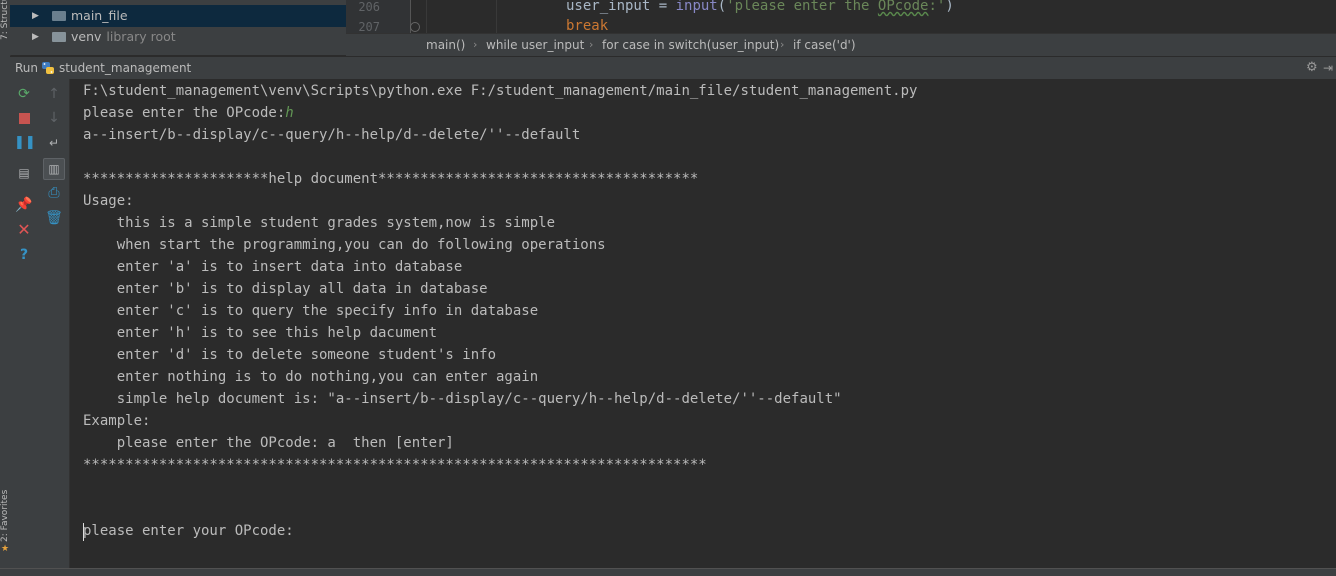  What do you see at coordinates (445, 45) in the screenshot?
I see `breadcrumb-item: main()` at bounding box center [445, 45].